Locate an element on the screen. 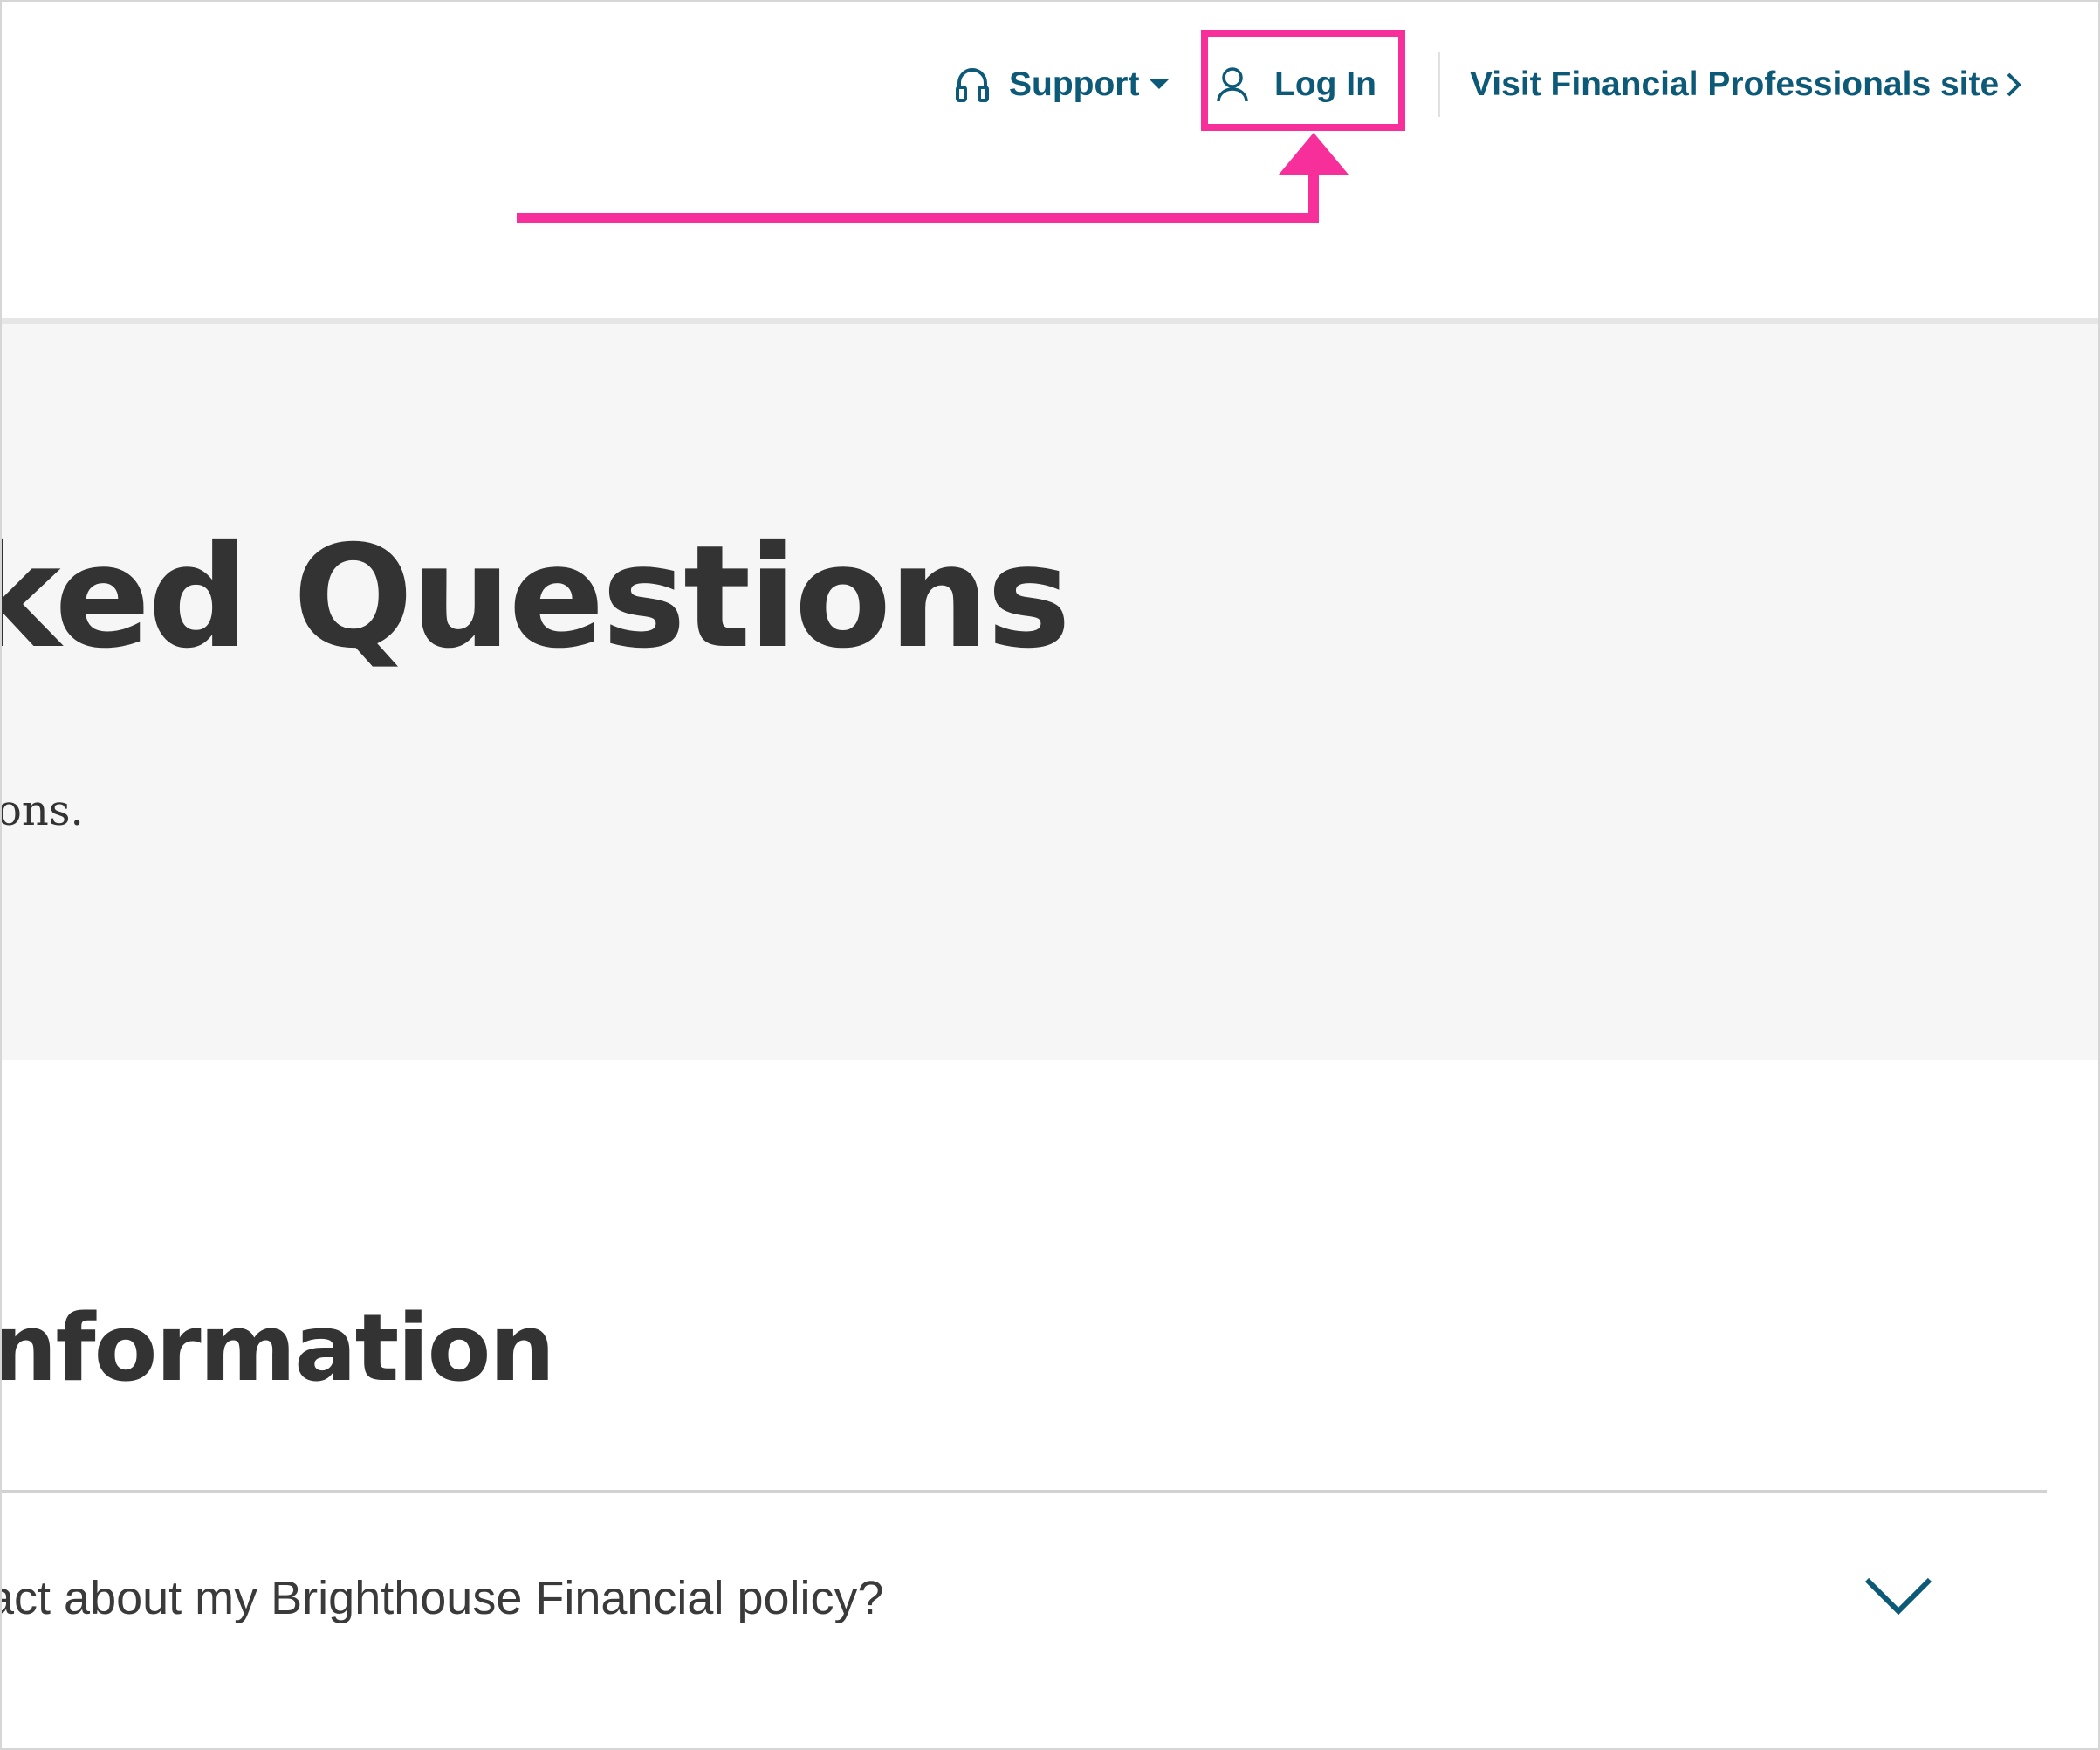 Image resolution: width=2100 pixels, height=1750 pixels. hero-top-border is located at coordinates (1050, 321).